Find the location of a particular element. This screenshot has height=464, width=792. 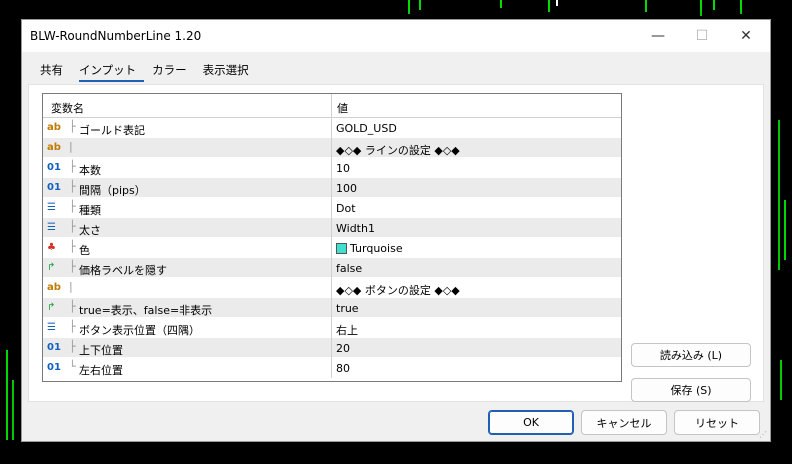

variable-name: ゴールド表記 is located at coordinates (112, 130).